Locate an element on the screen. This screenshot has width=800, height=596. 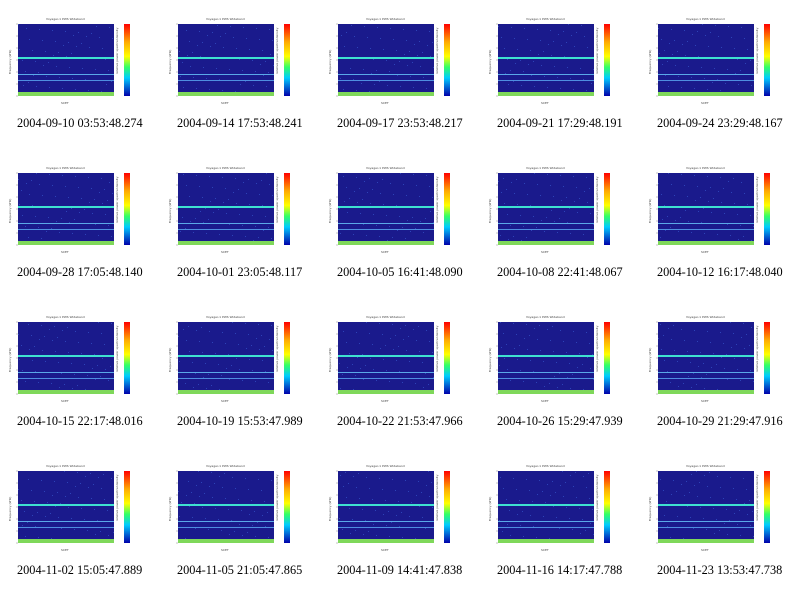
timestamp-caption: 2004-10-15 22:17:48.016 is located at coordinates (80, 421).